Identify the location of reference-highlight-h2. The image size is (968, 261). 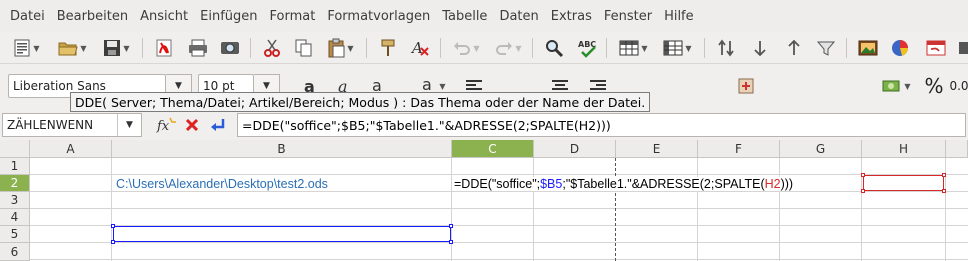
(903, 183).